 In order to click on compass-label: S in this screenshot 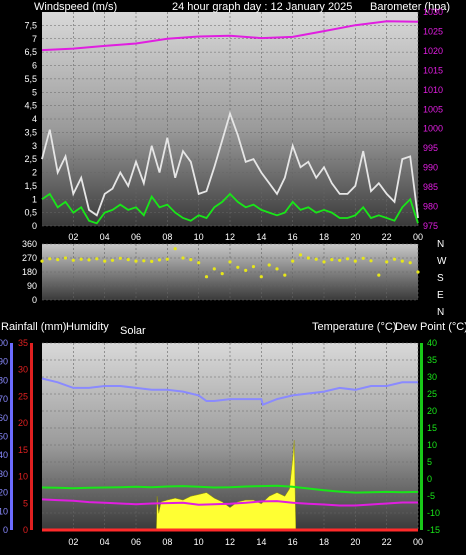, I will do `click(440, 278)`.